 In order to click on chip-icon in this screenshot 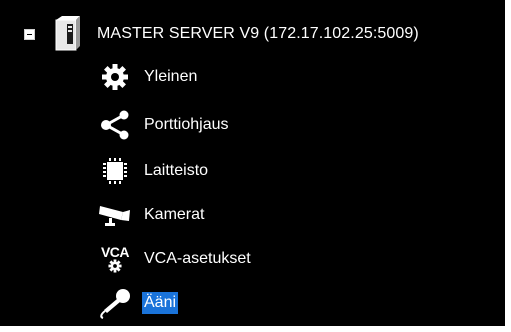, I will do `click(115, 171)`.